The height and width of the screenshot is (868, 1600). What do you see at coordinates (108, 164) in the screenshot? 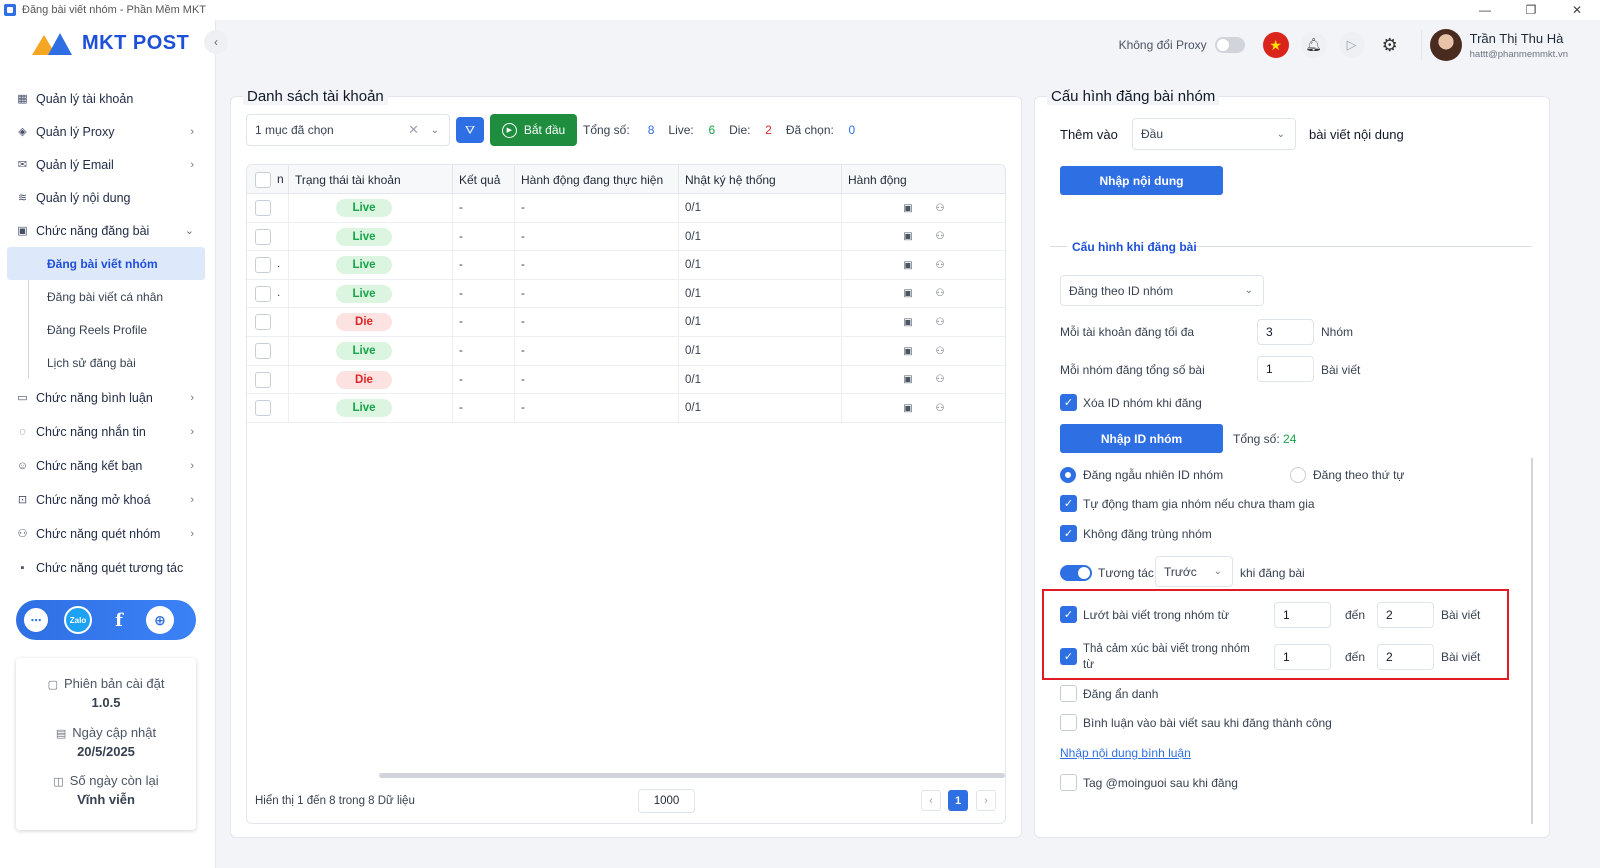
I see `sidebar-item-email: ✉ Quản lý Email ›` at bounding box center [108, 164].